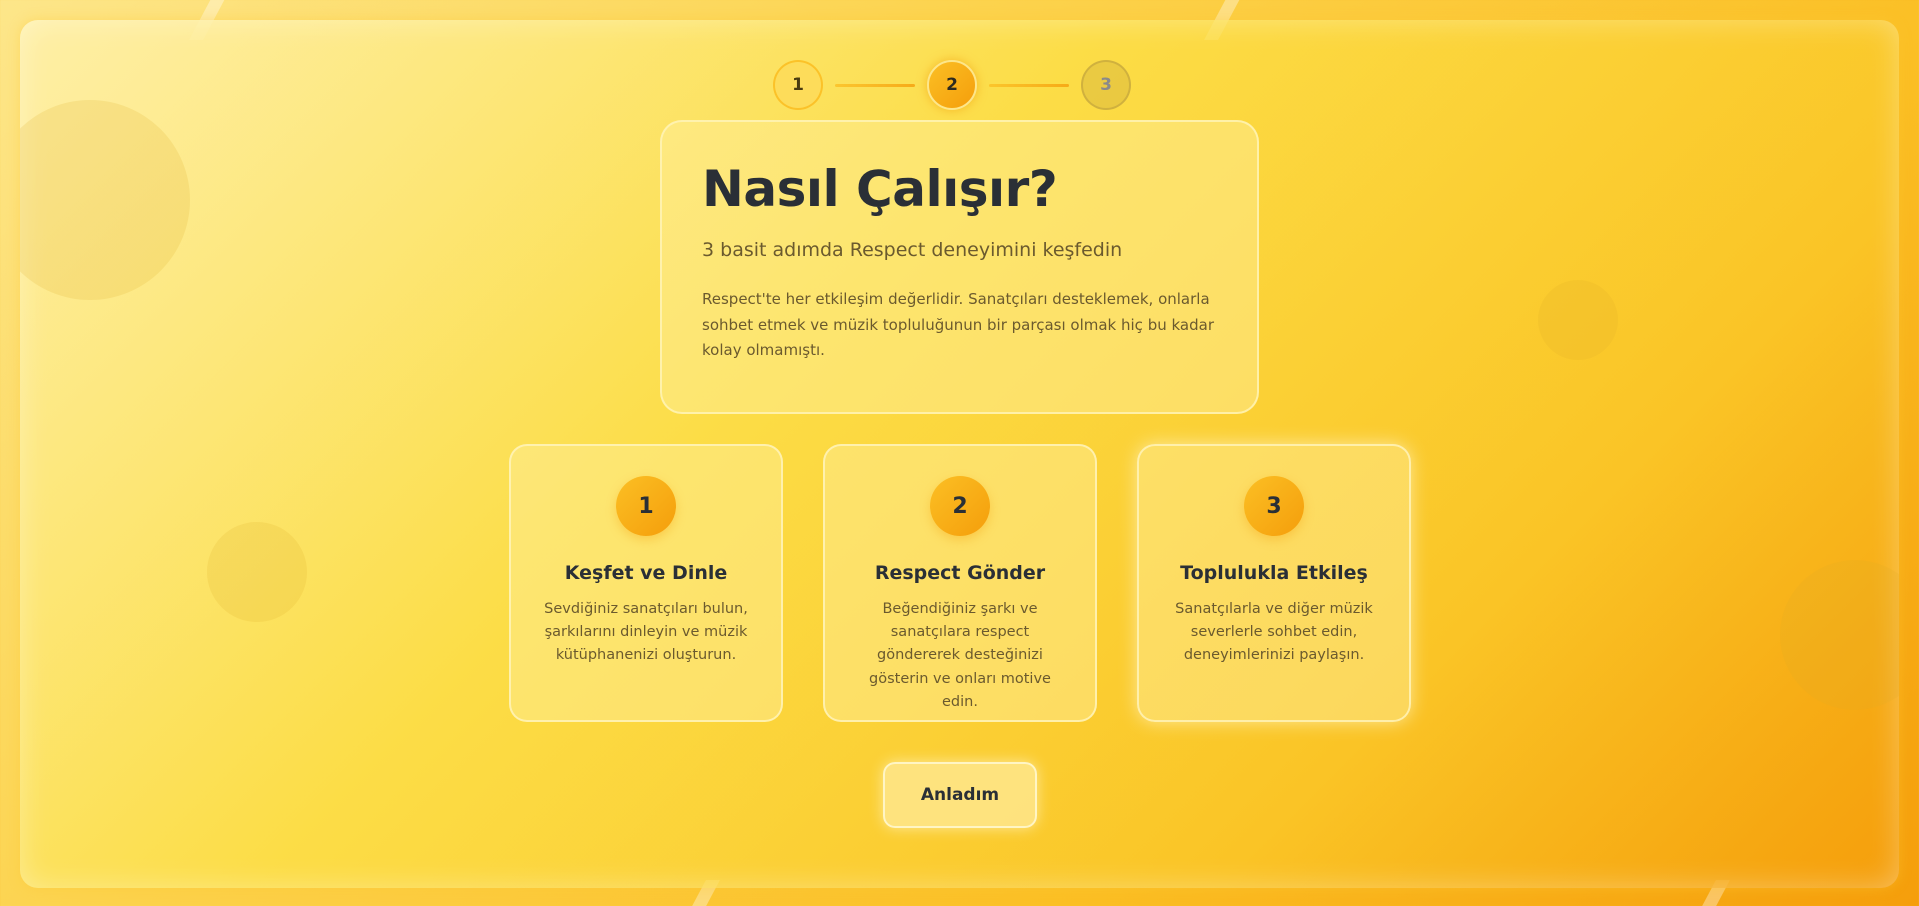 Image resolution: width=1919 pixels, height=906 pixels. I want to click on confirm-button: Anladım, so click(960, 795).